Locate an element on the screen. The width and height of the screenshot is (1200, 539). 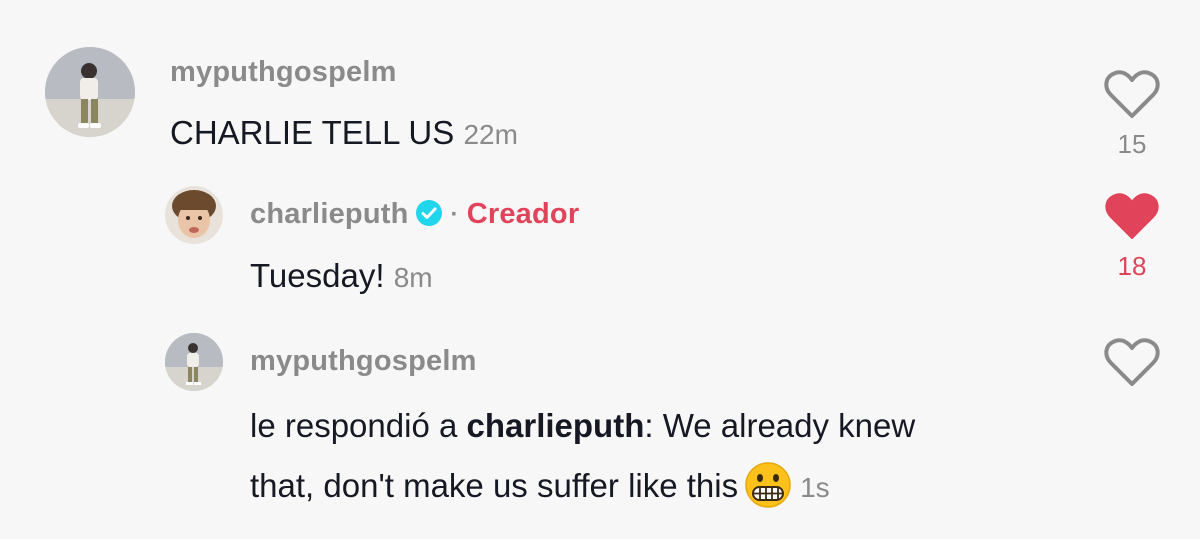
comment-text-line2: that, don't make us suffer like this 1s is located at coordinates (540, 487).